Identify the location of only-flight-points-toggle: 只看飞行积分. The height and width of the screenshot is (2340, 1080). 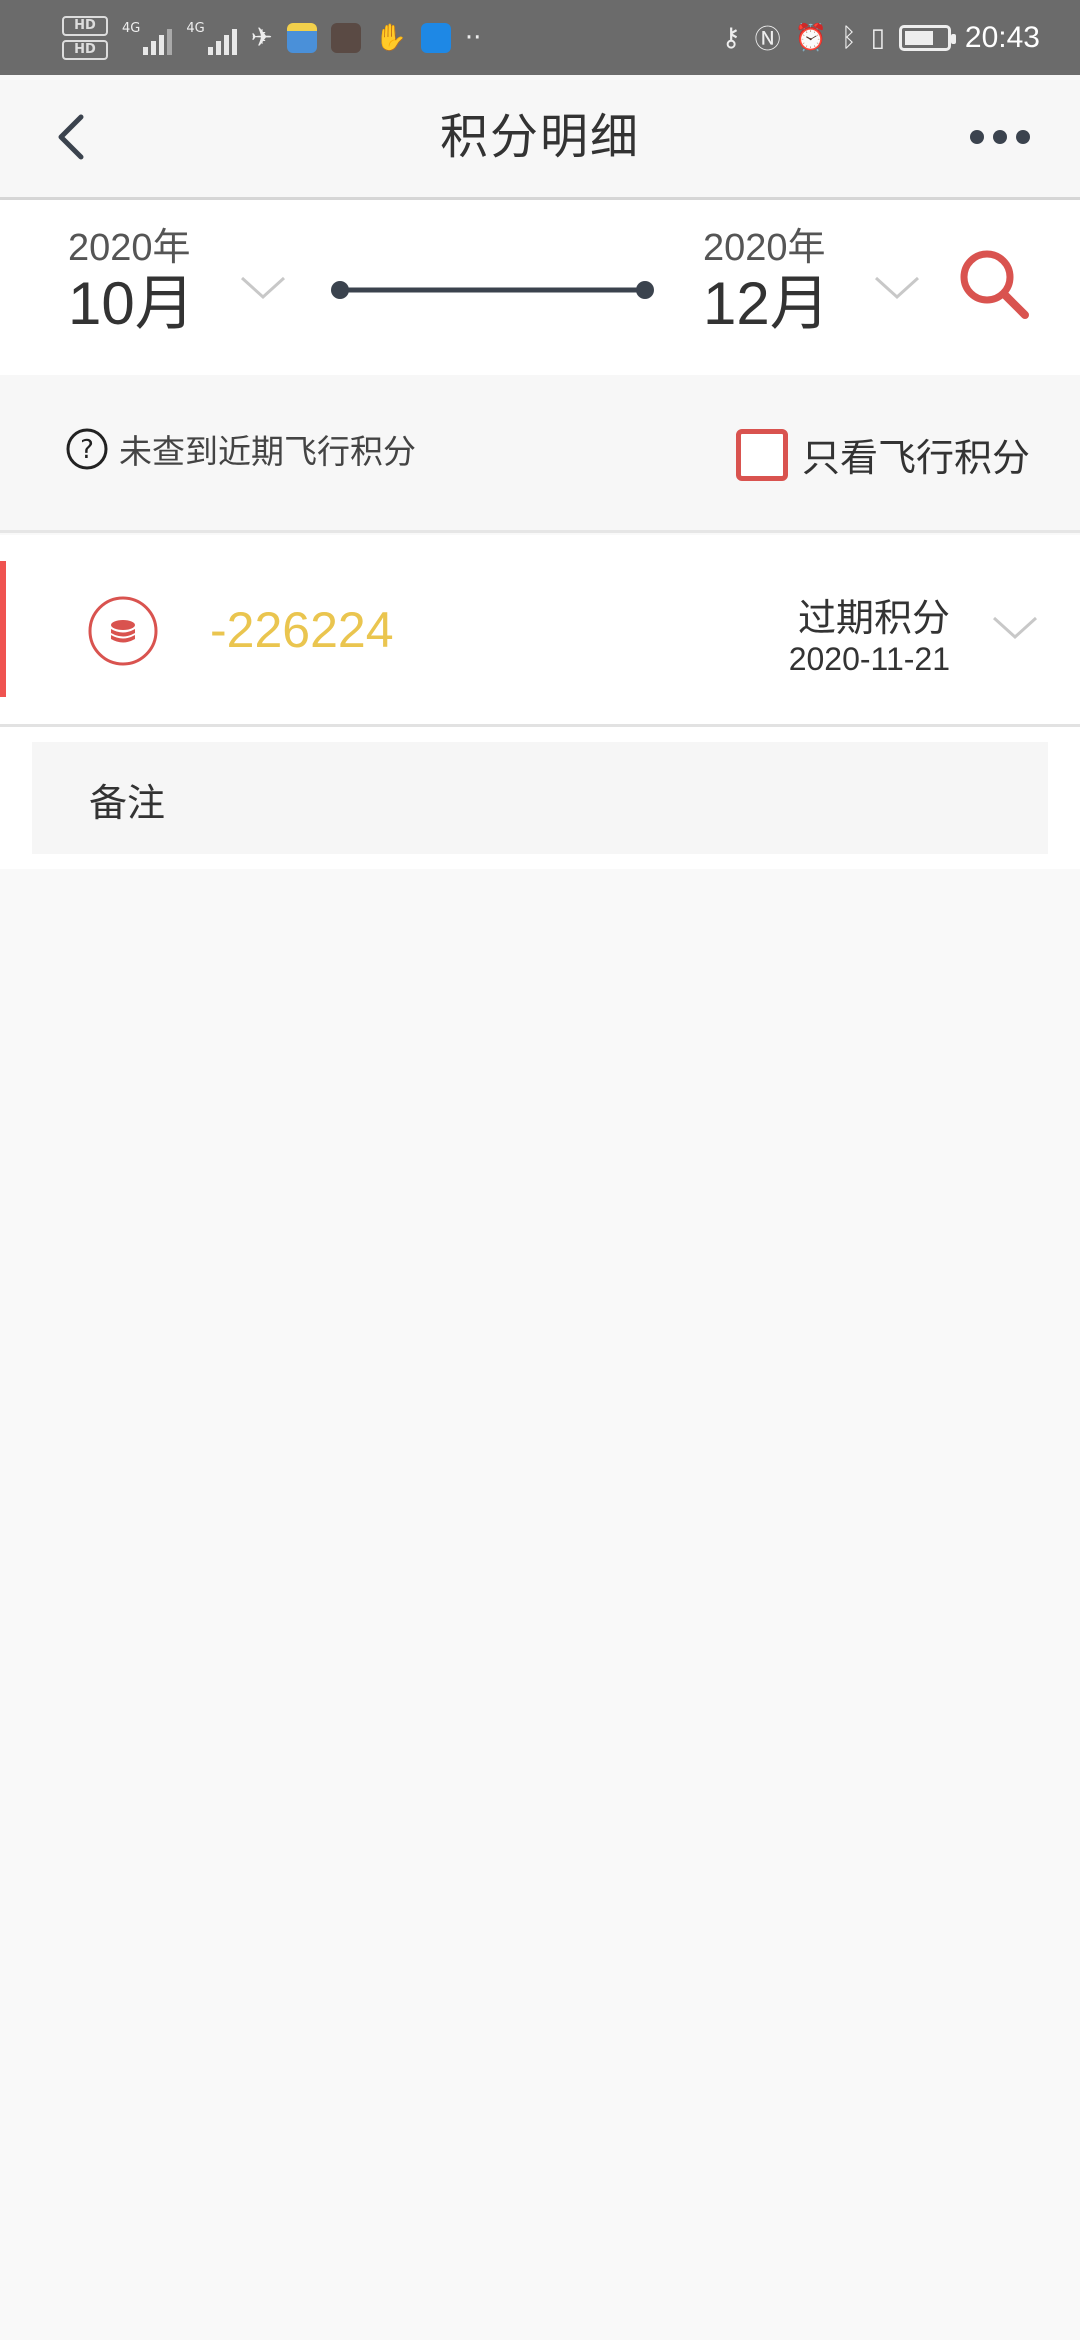
(882, 454).